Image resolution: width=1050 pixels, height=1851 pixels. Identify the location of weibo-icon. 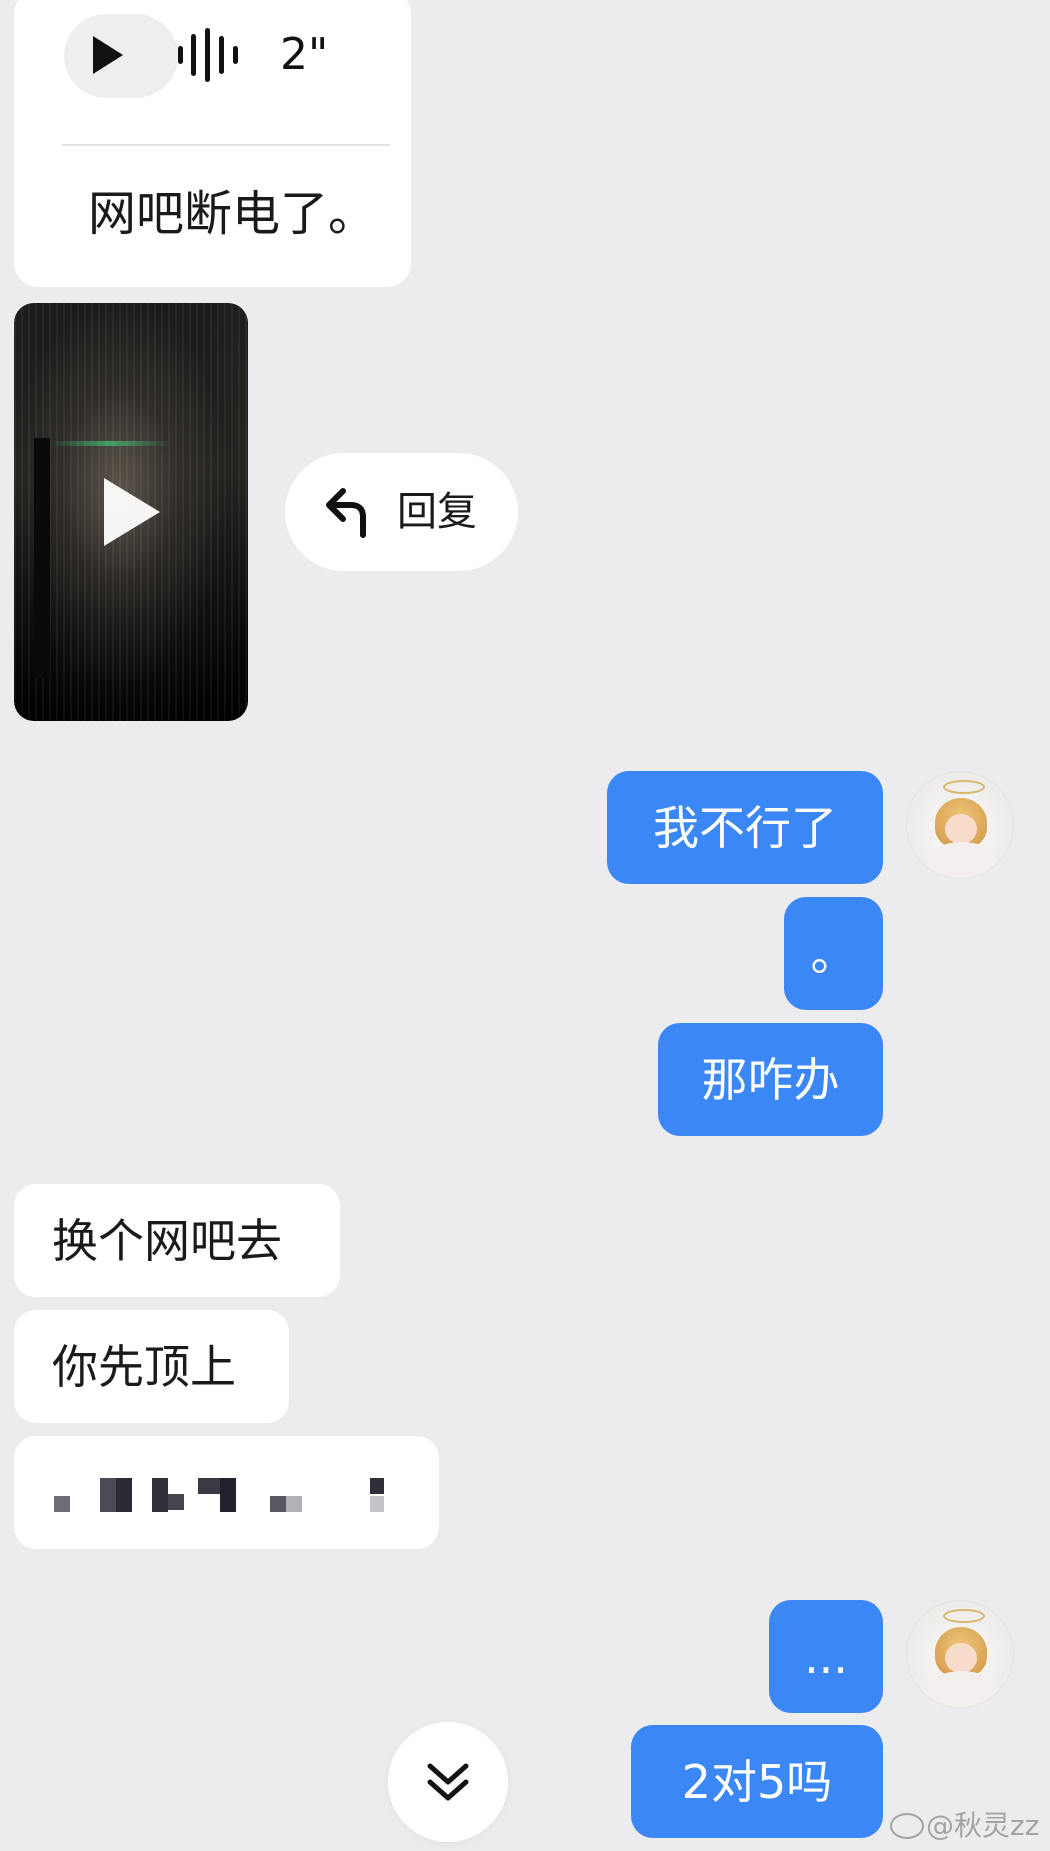
(907, 1826).